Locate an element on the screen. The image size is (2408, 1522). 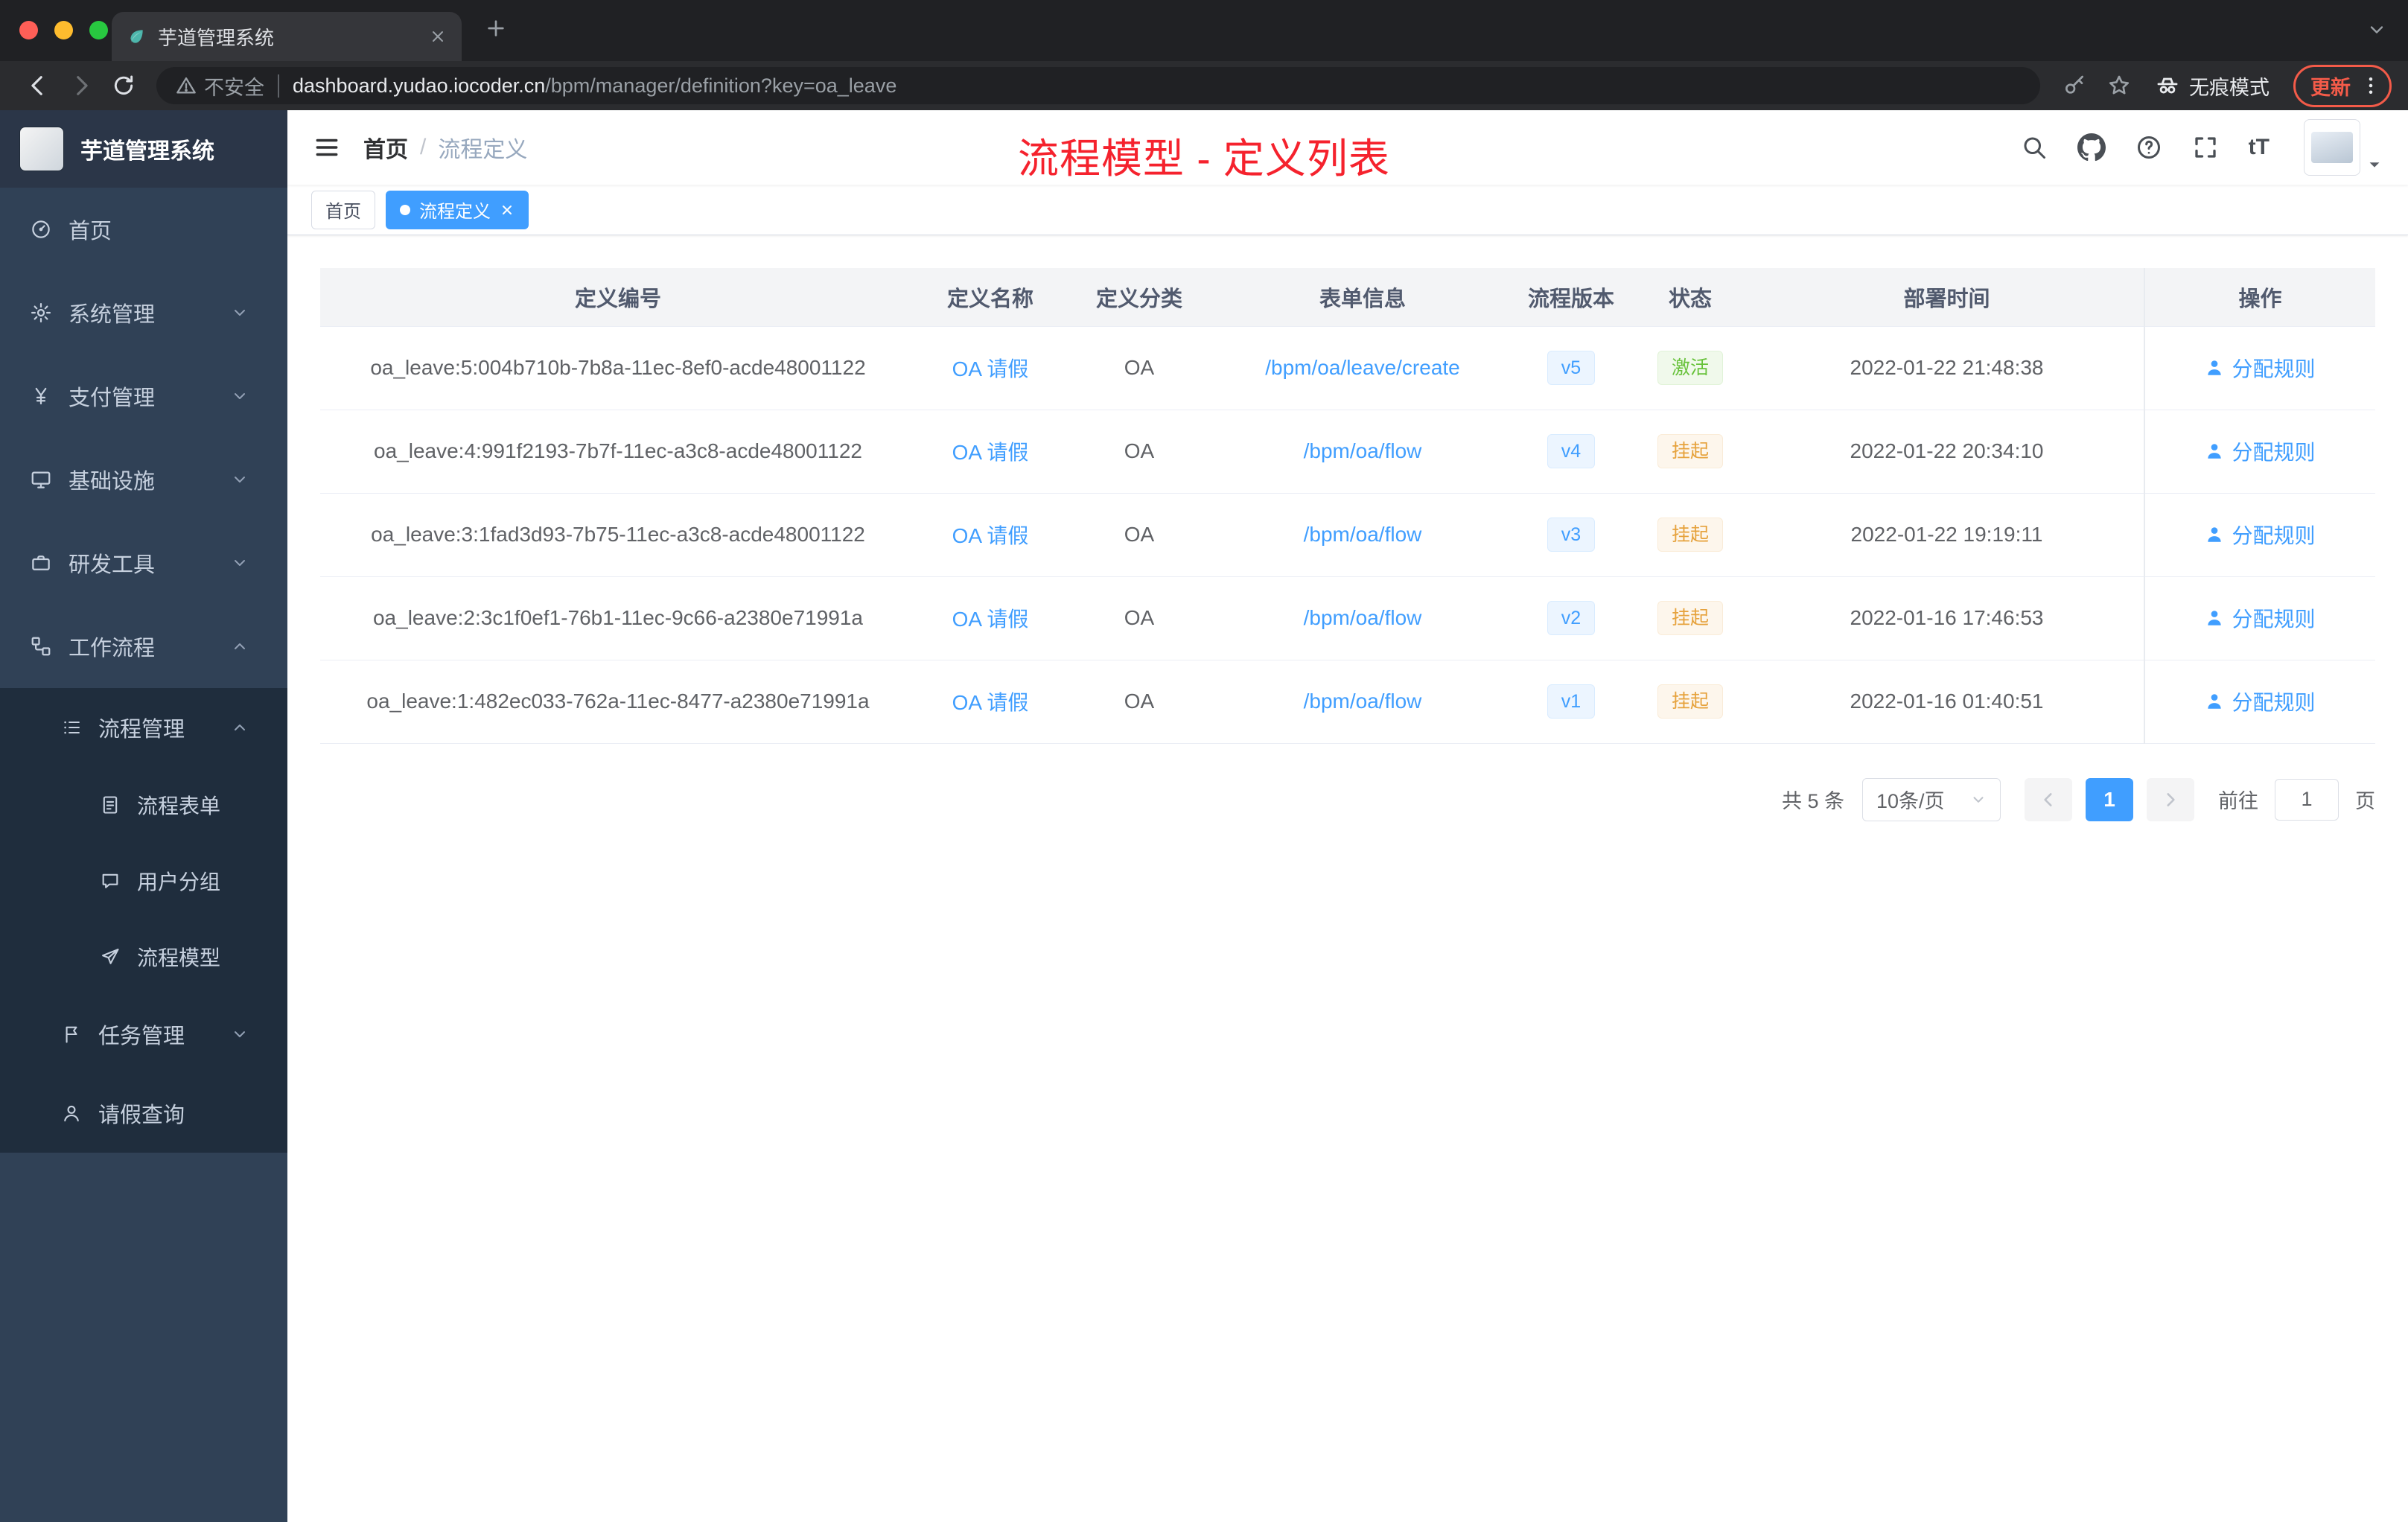
sidebar-item-leave-query: 请假查询 is located at coordinates (143, 1113).